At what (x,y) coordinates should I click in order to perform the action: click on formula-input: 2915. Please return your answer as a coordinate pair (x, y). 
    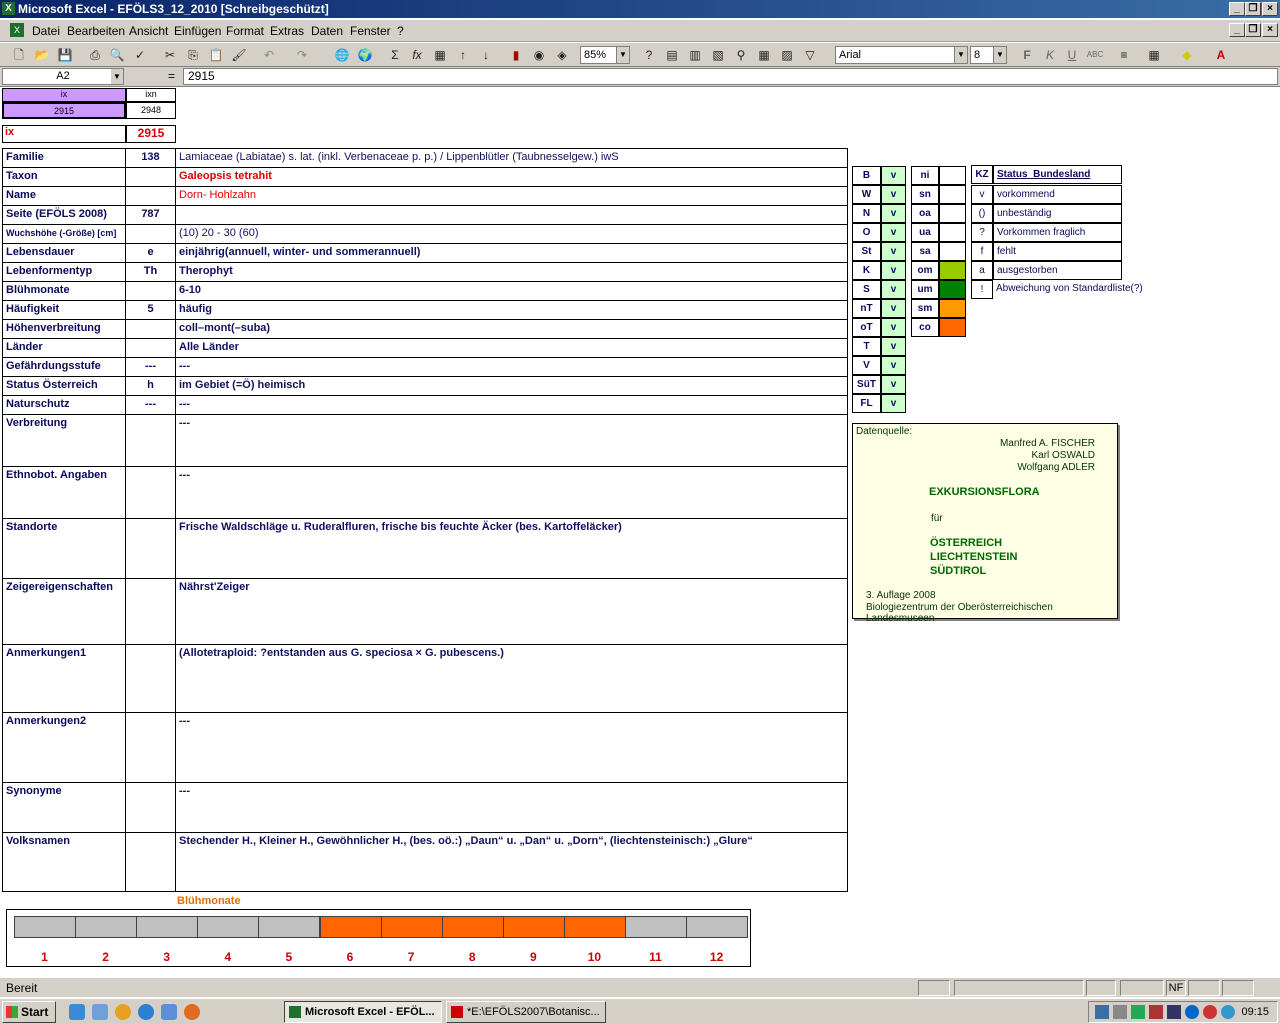
    Looking at the image, I should click on (730, 76).